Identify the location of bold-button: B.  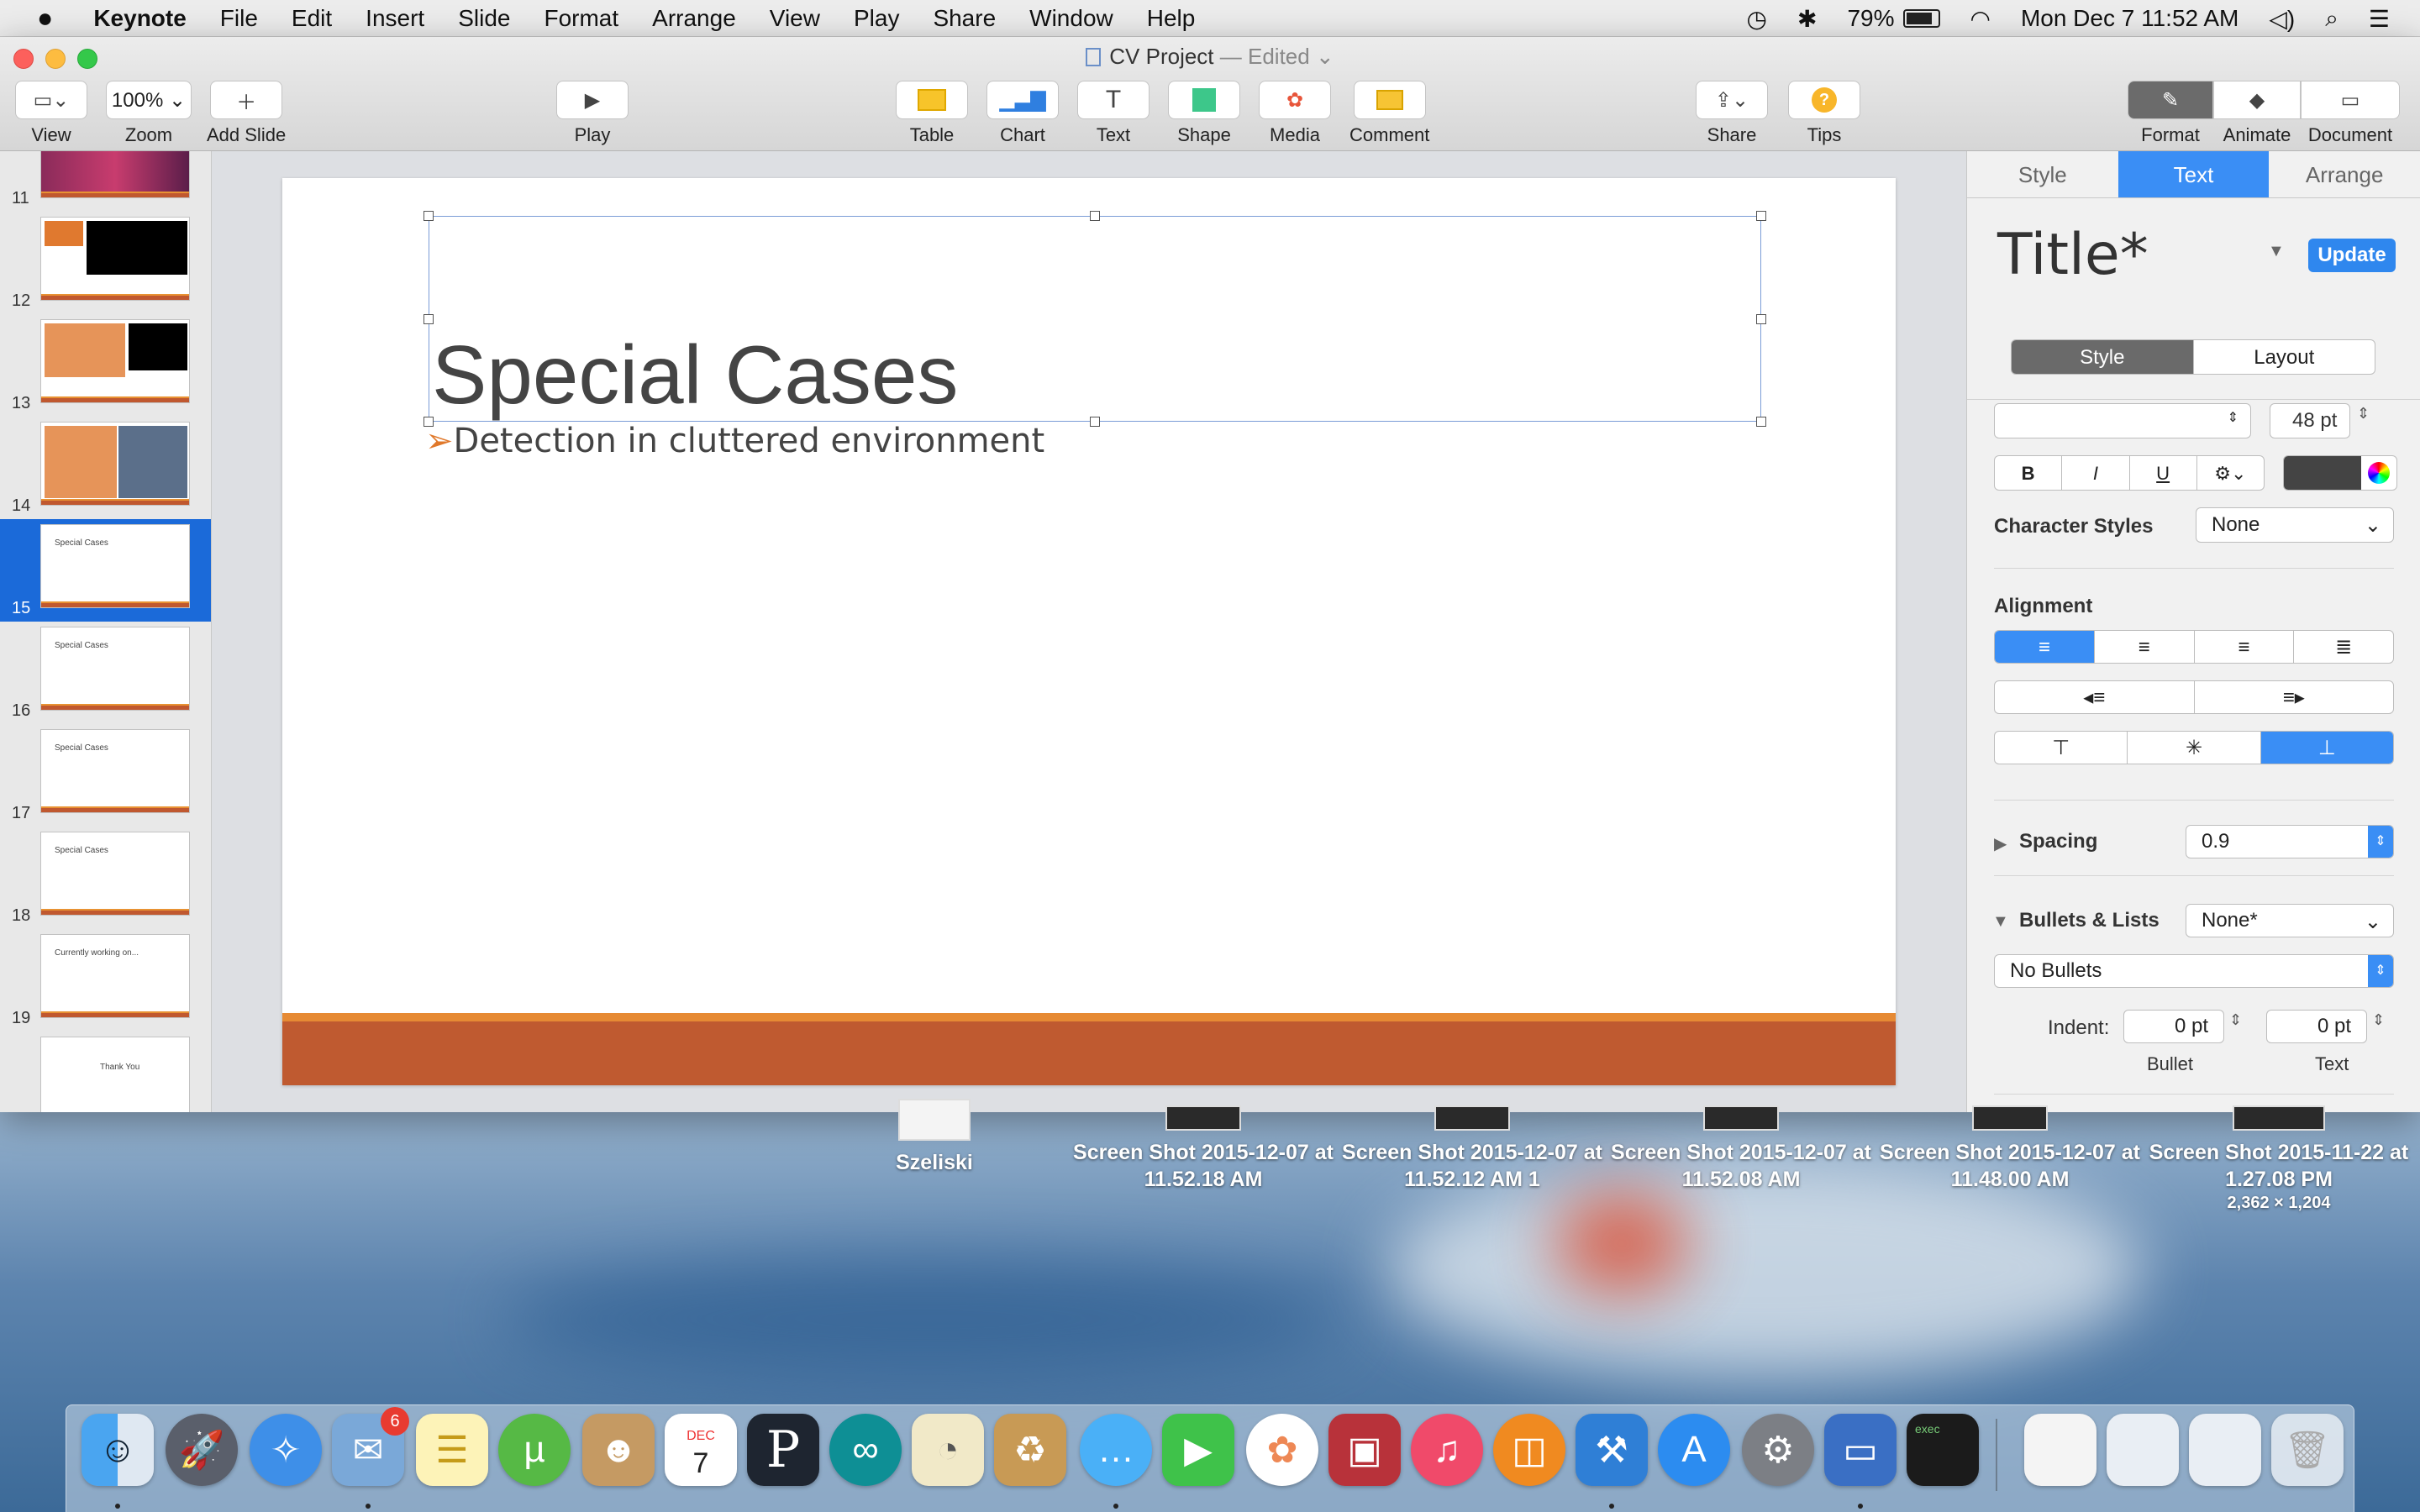
(2029, 473).